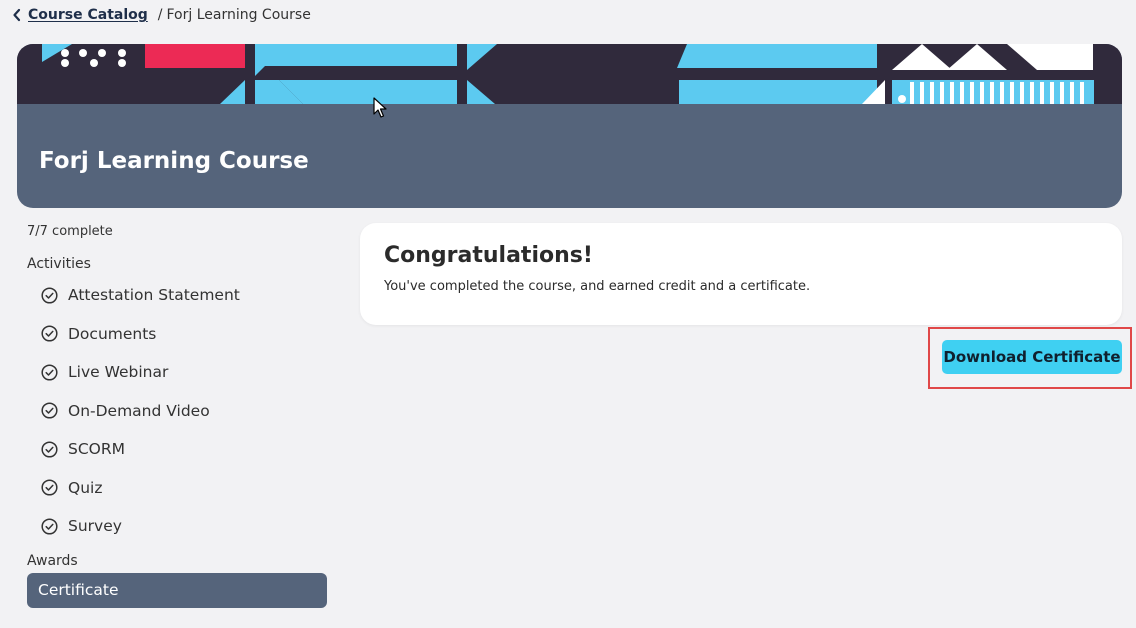  What do you see at coordinates (112, 333) in the screenshot?
I see `activity-label: Documents` at bounding box center [112, 333].